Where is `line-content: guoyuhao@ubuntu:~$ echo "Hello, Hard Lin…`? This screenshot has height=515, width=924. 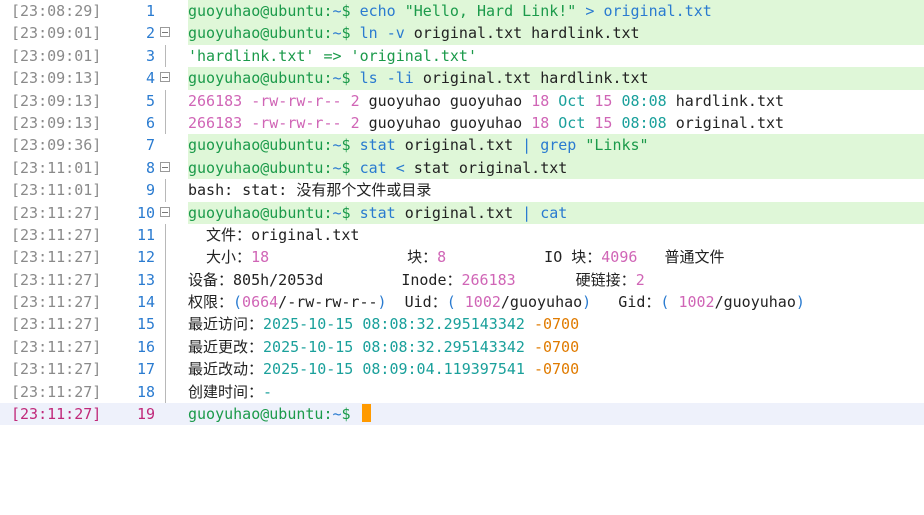
line-content: guoyuhao@ubuntu:~$ echo "Hello, Hard Lin… is located at coordinates (556, 11).